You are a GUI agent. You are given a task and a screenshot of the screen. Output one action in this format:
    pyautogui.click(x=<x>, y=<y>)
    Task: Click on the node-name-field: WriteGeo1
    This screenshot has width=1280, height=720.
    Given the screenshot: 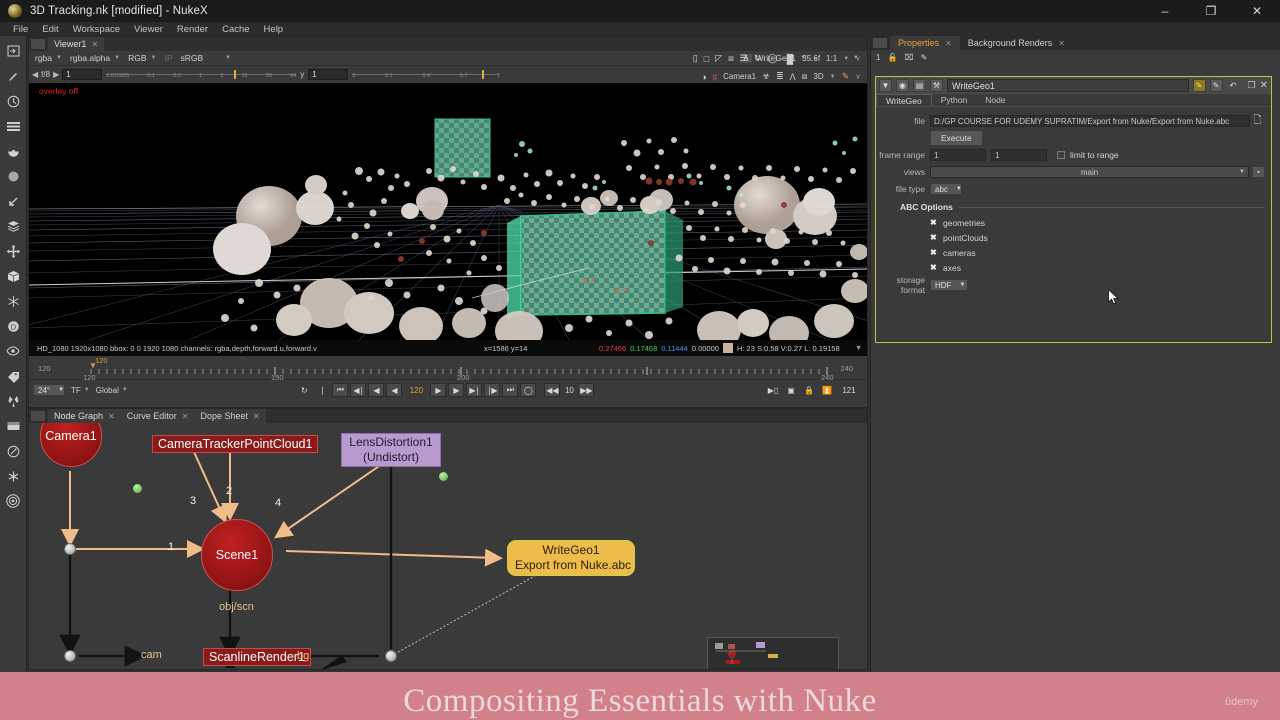 What is the action you would take?
    pyautogui.click(x=1068, y=85)
    